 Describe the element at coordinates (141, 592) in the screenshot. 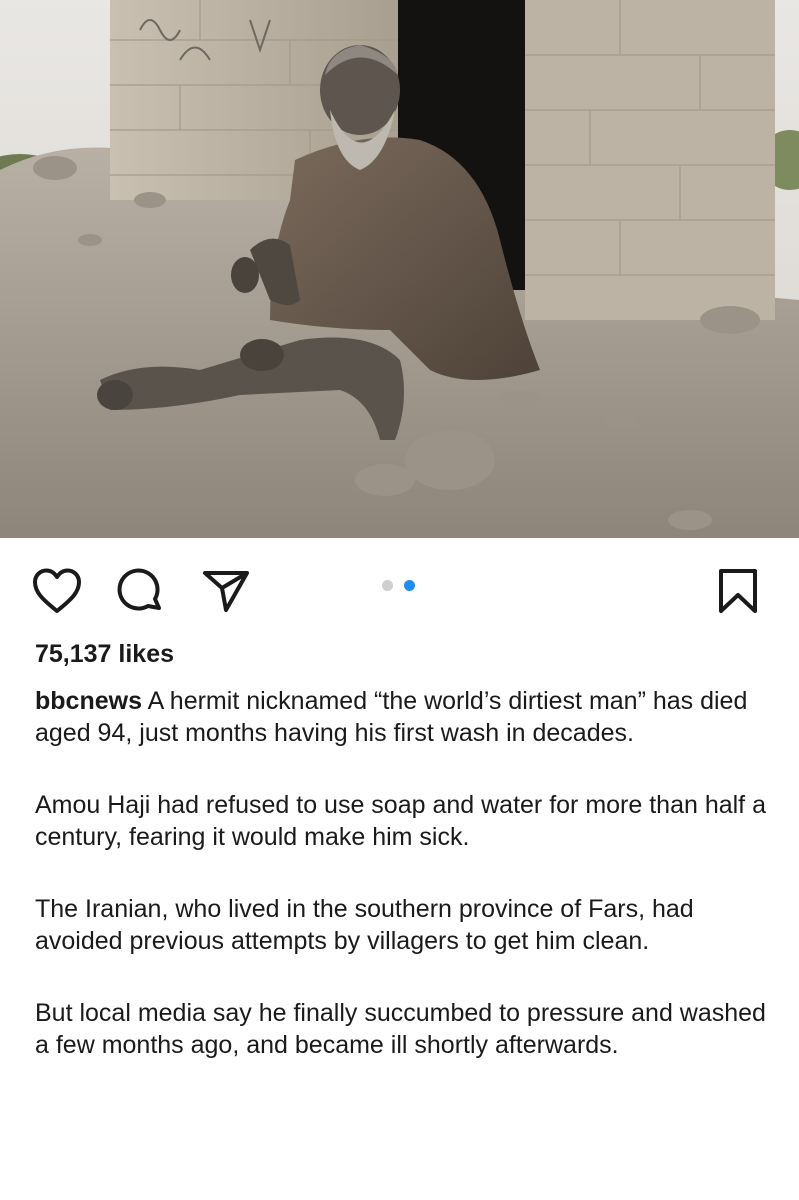

I see `comment-bubble-icon` at that location.